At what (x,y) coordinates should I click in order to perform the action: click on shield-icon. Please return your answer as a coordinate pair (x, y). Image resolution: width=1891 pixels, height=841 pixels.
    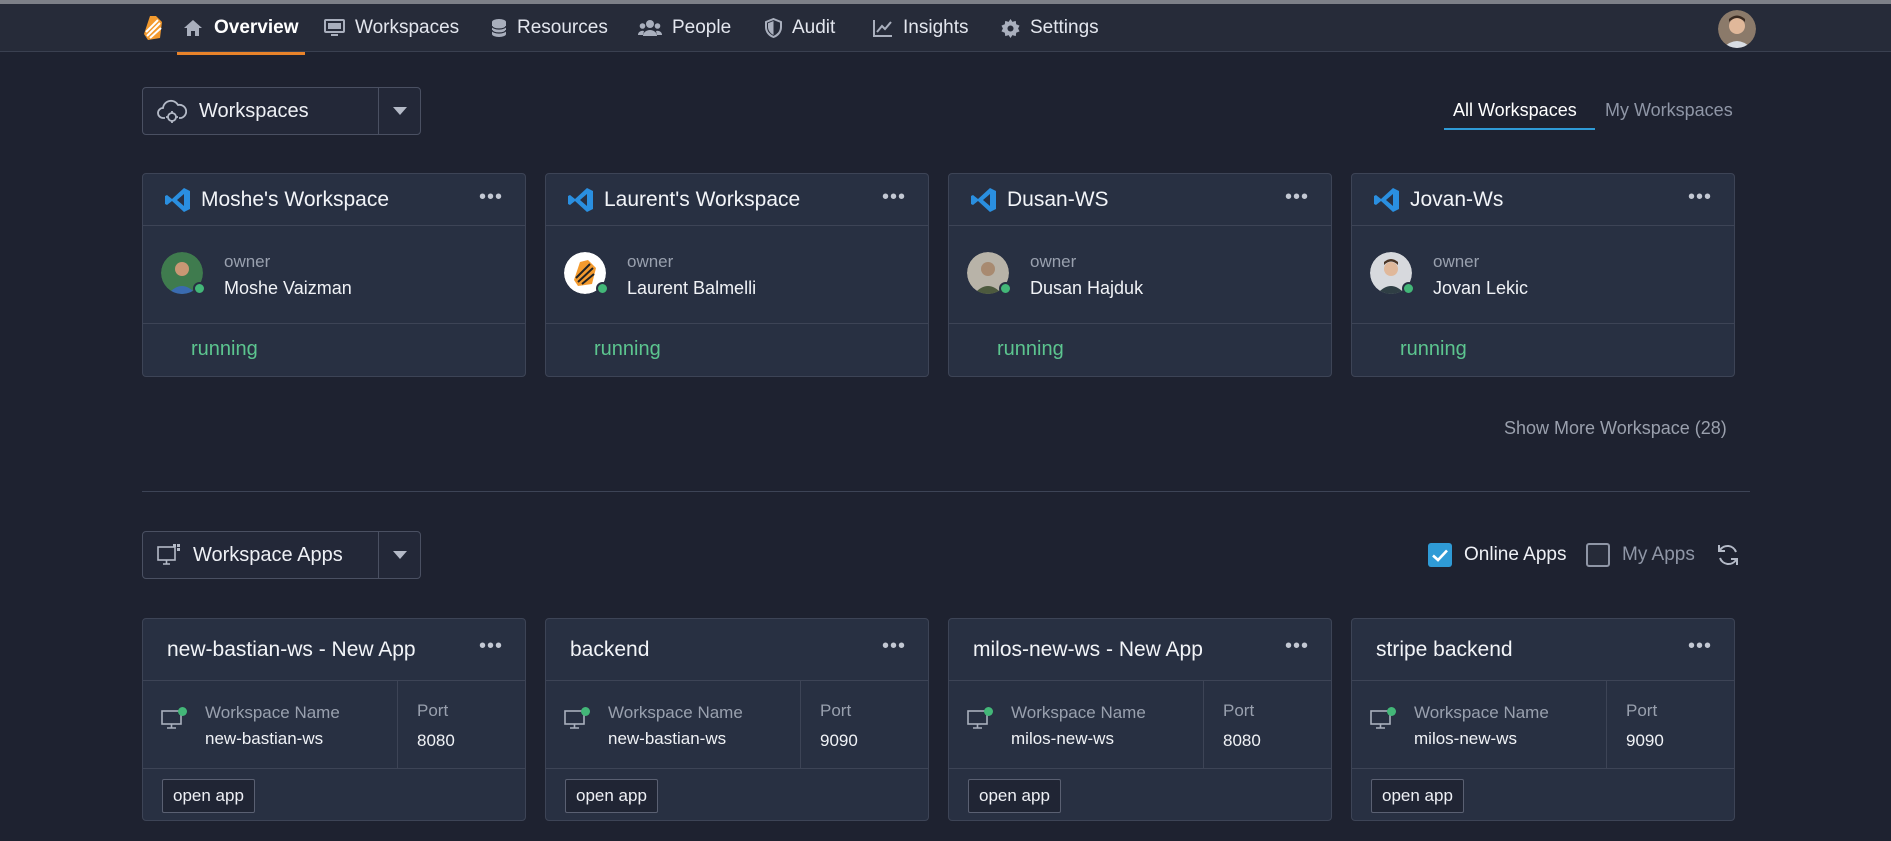
    Looking at the image, I should click on (773, 28).